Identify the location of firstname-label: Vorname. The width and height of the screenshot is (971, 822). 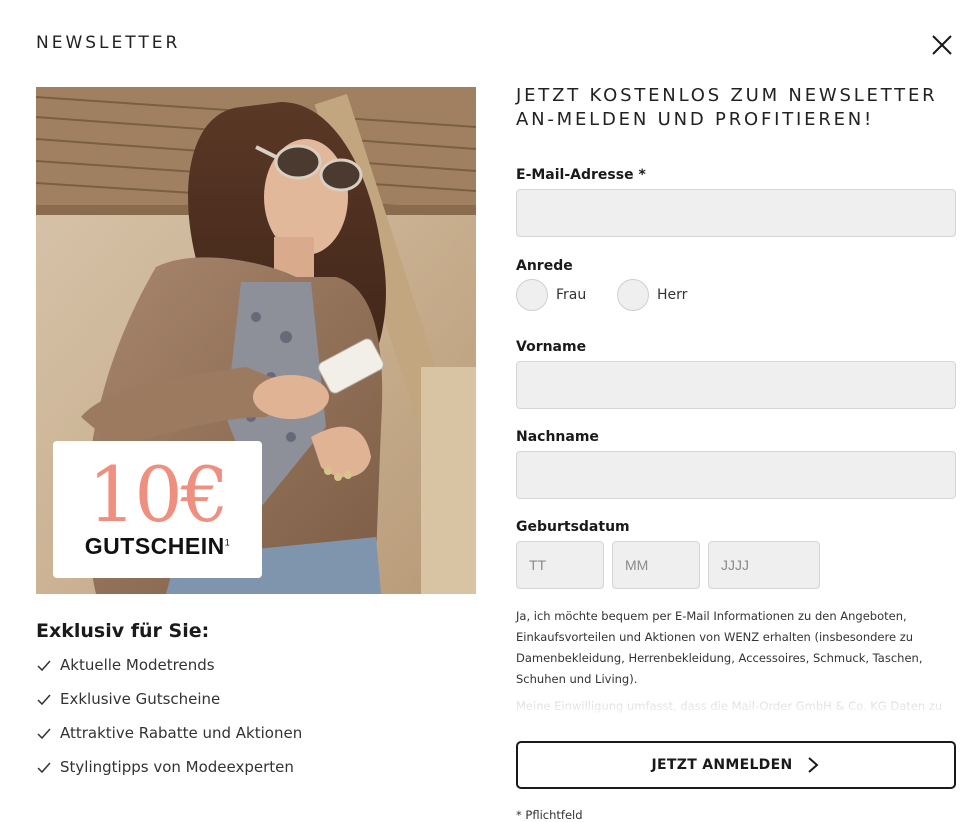
(551, 347).